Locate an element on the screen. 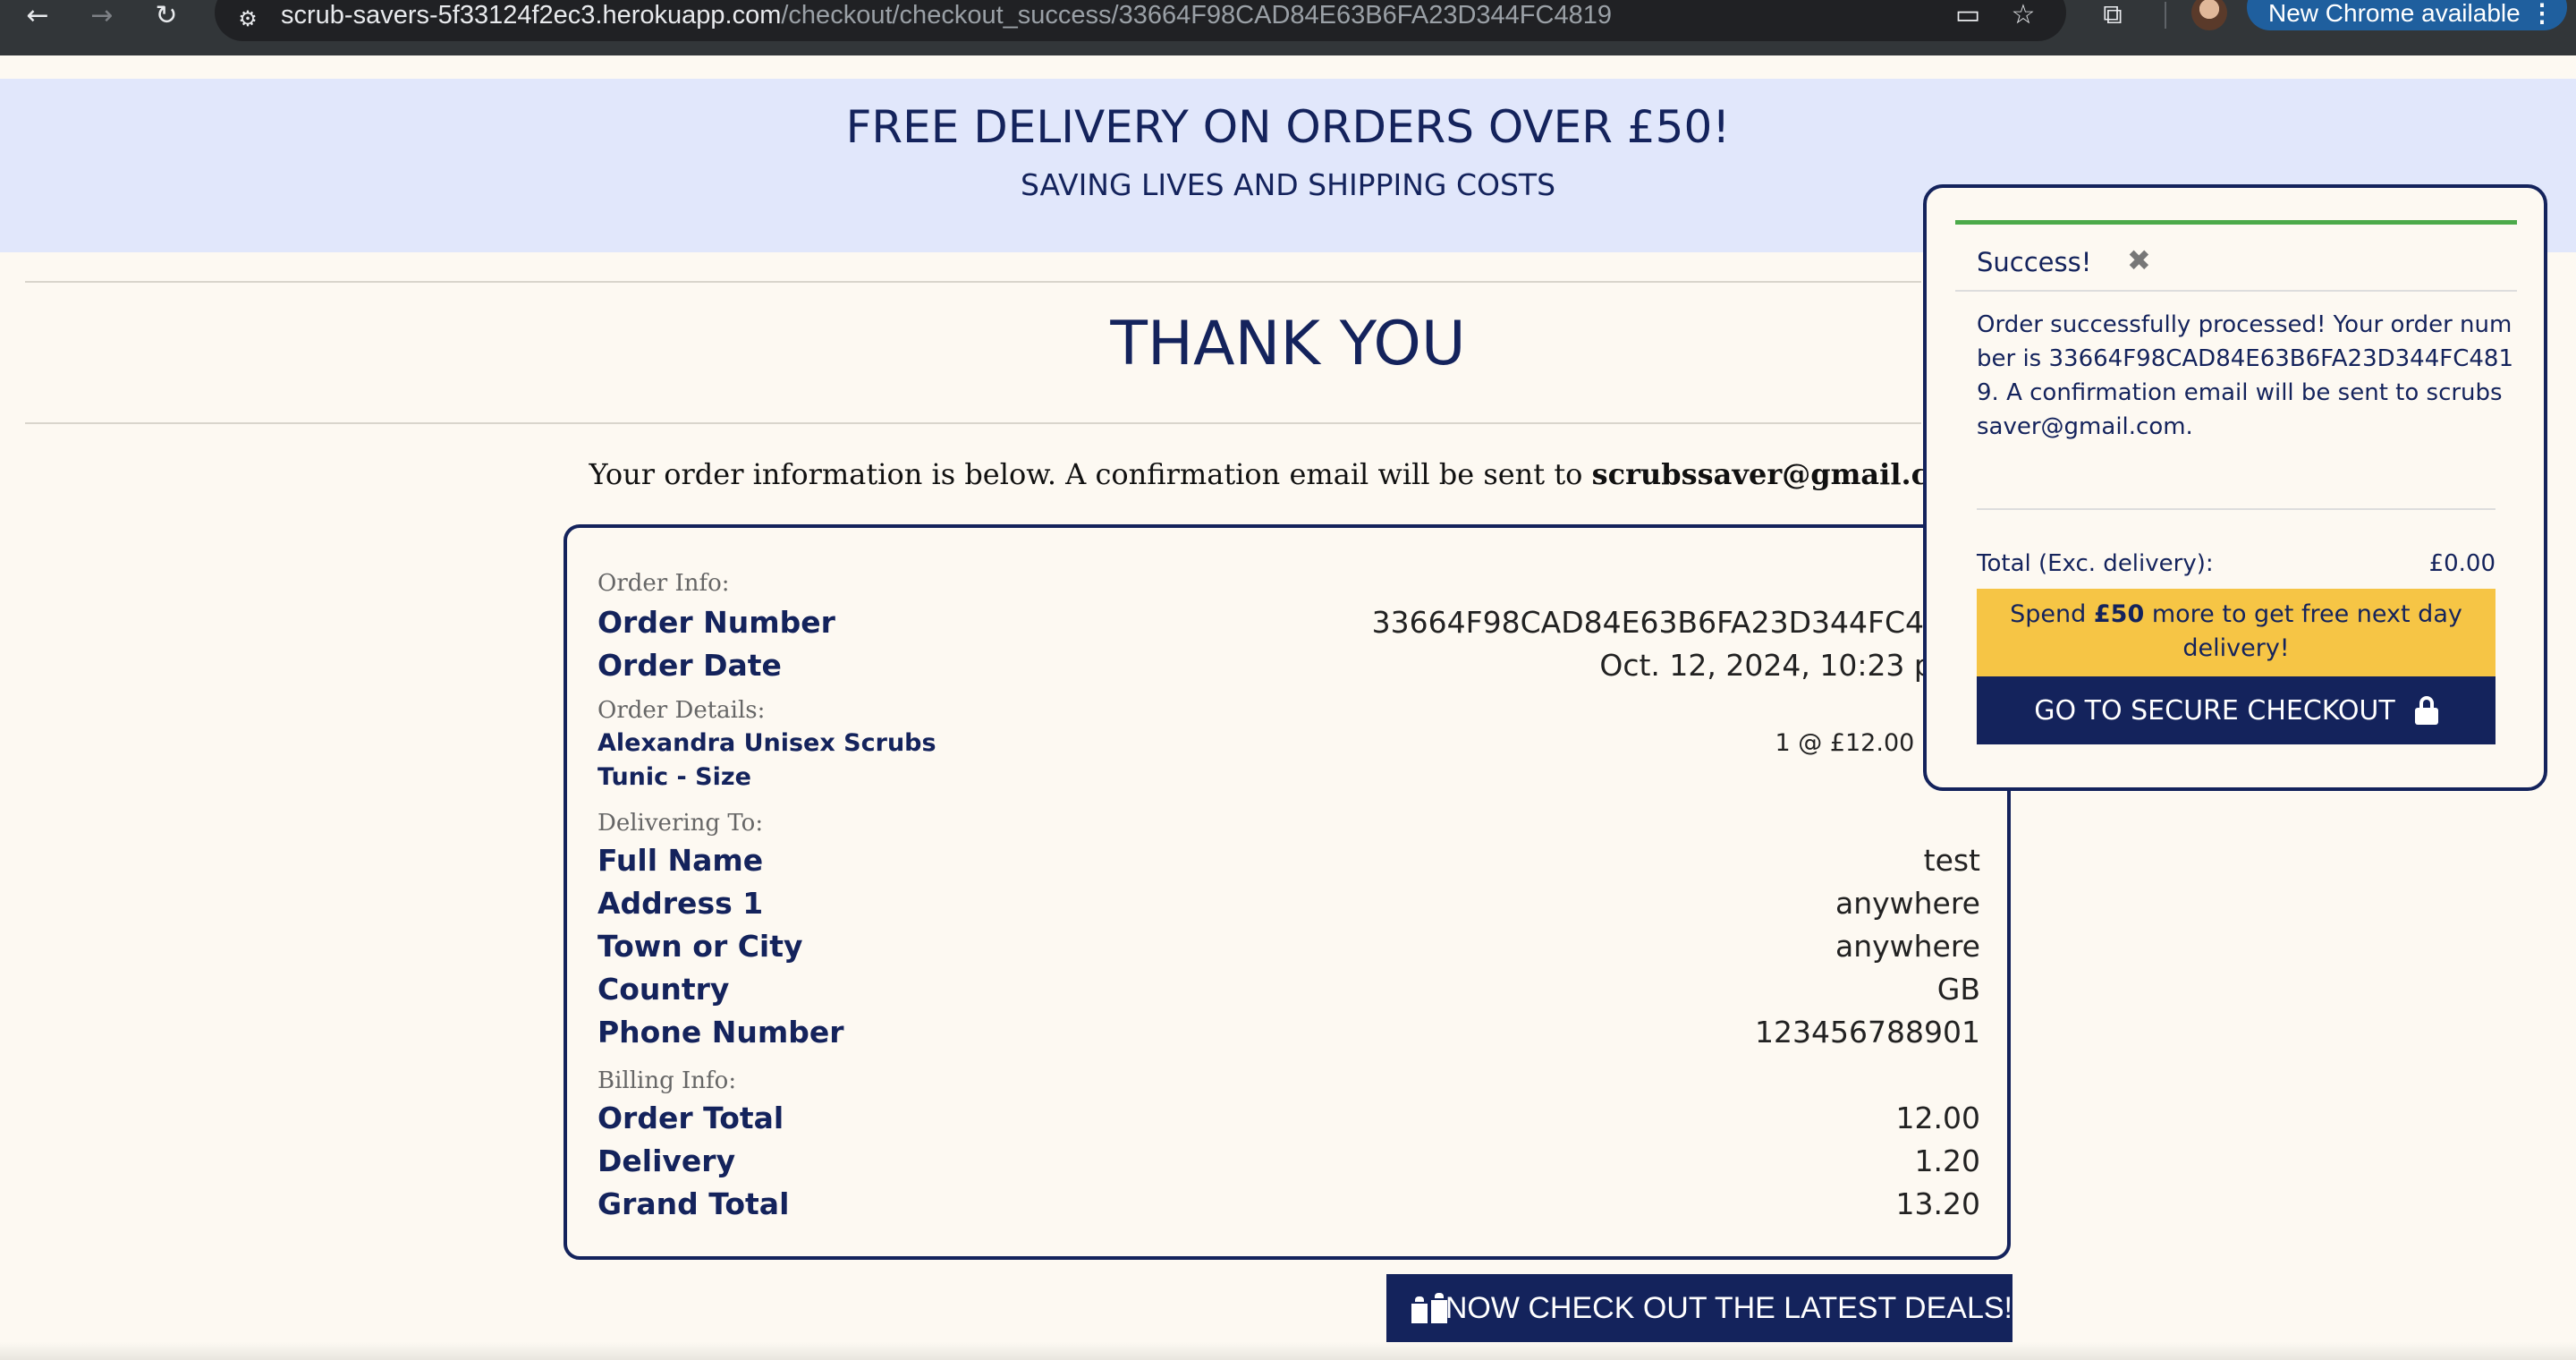 This screenshot has height=1360, width=2576. latest-deals-button: NOW CHECK OUT THE LATEST DEALS! is located at coordinates (1699, 1308).